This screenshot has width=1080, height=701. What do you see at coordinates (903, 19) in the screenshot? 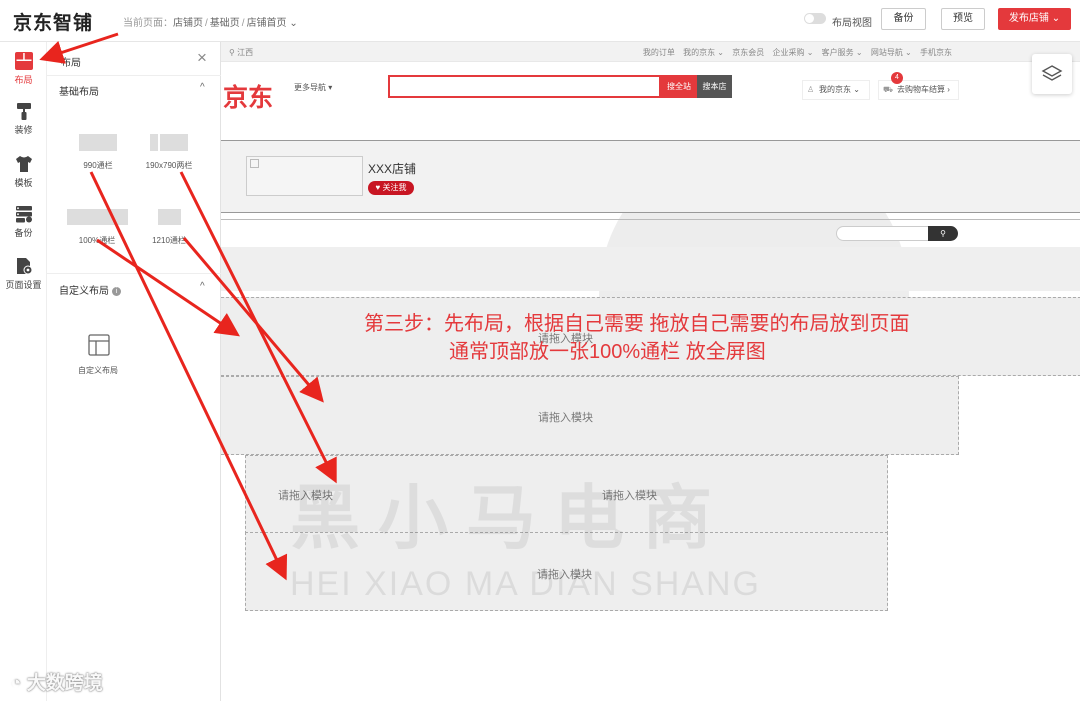
I see `backup-button: 备份` at bounding box center [903, 19].